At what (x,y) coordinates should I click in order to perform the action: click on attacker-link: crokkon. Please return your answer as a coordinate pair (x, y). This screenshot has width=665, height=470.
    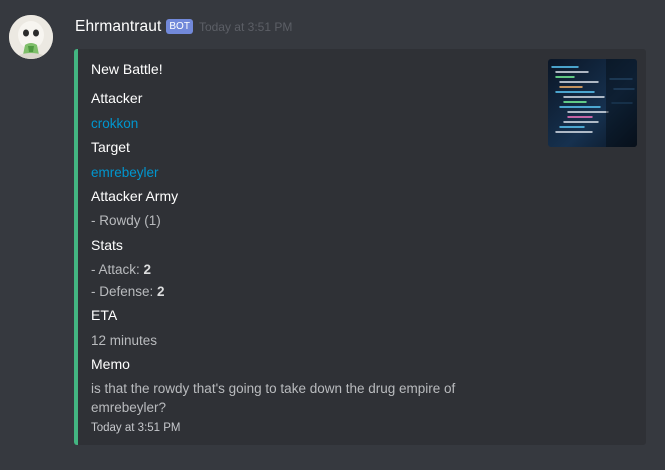
    Looking at the image, I should click on (114, 123).